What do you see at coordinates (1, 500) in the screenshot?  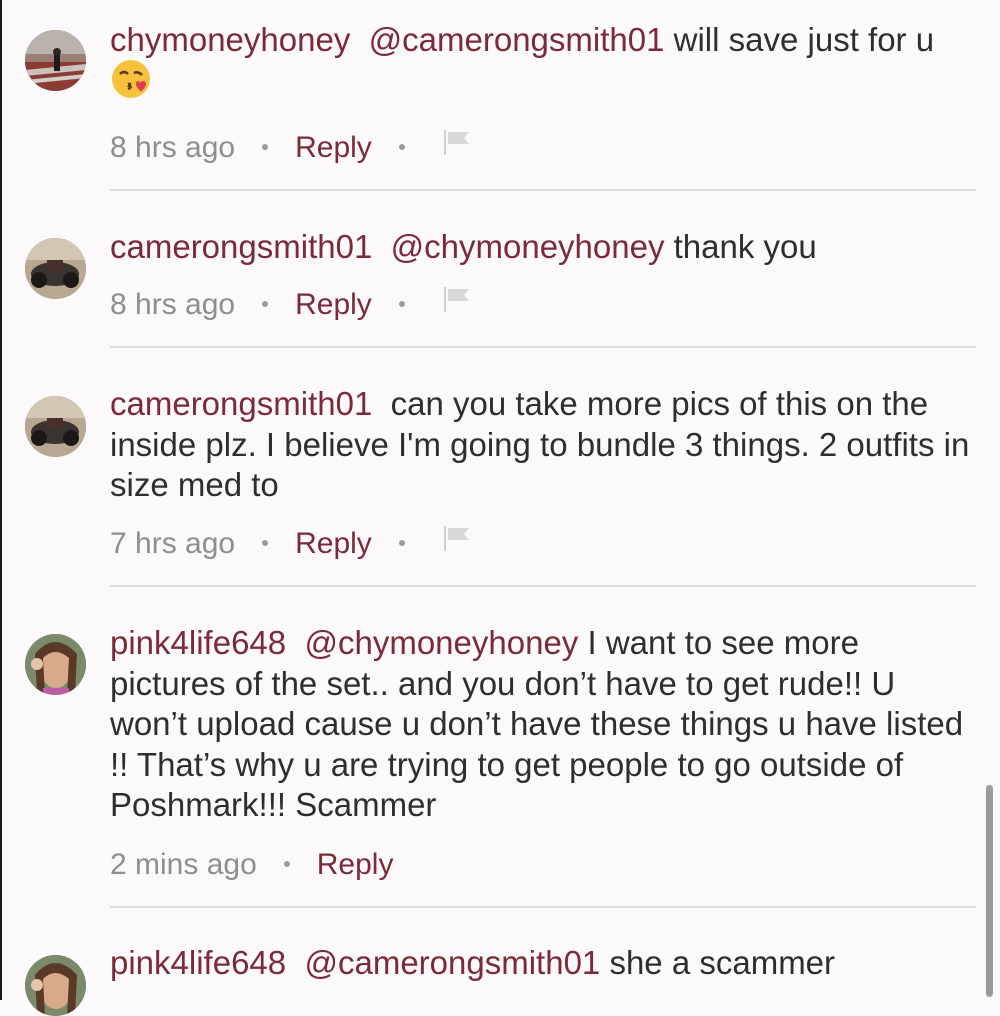 I see `window-edge` at bounding box center [1, 500].